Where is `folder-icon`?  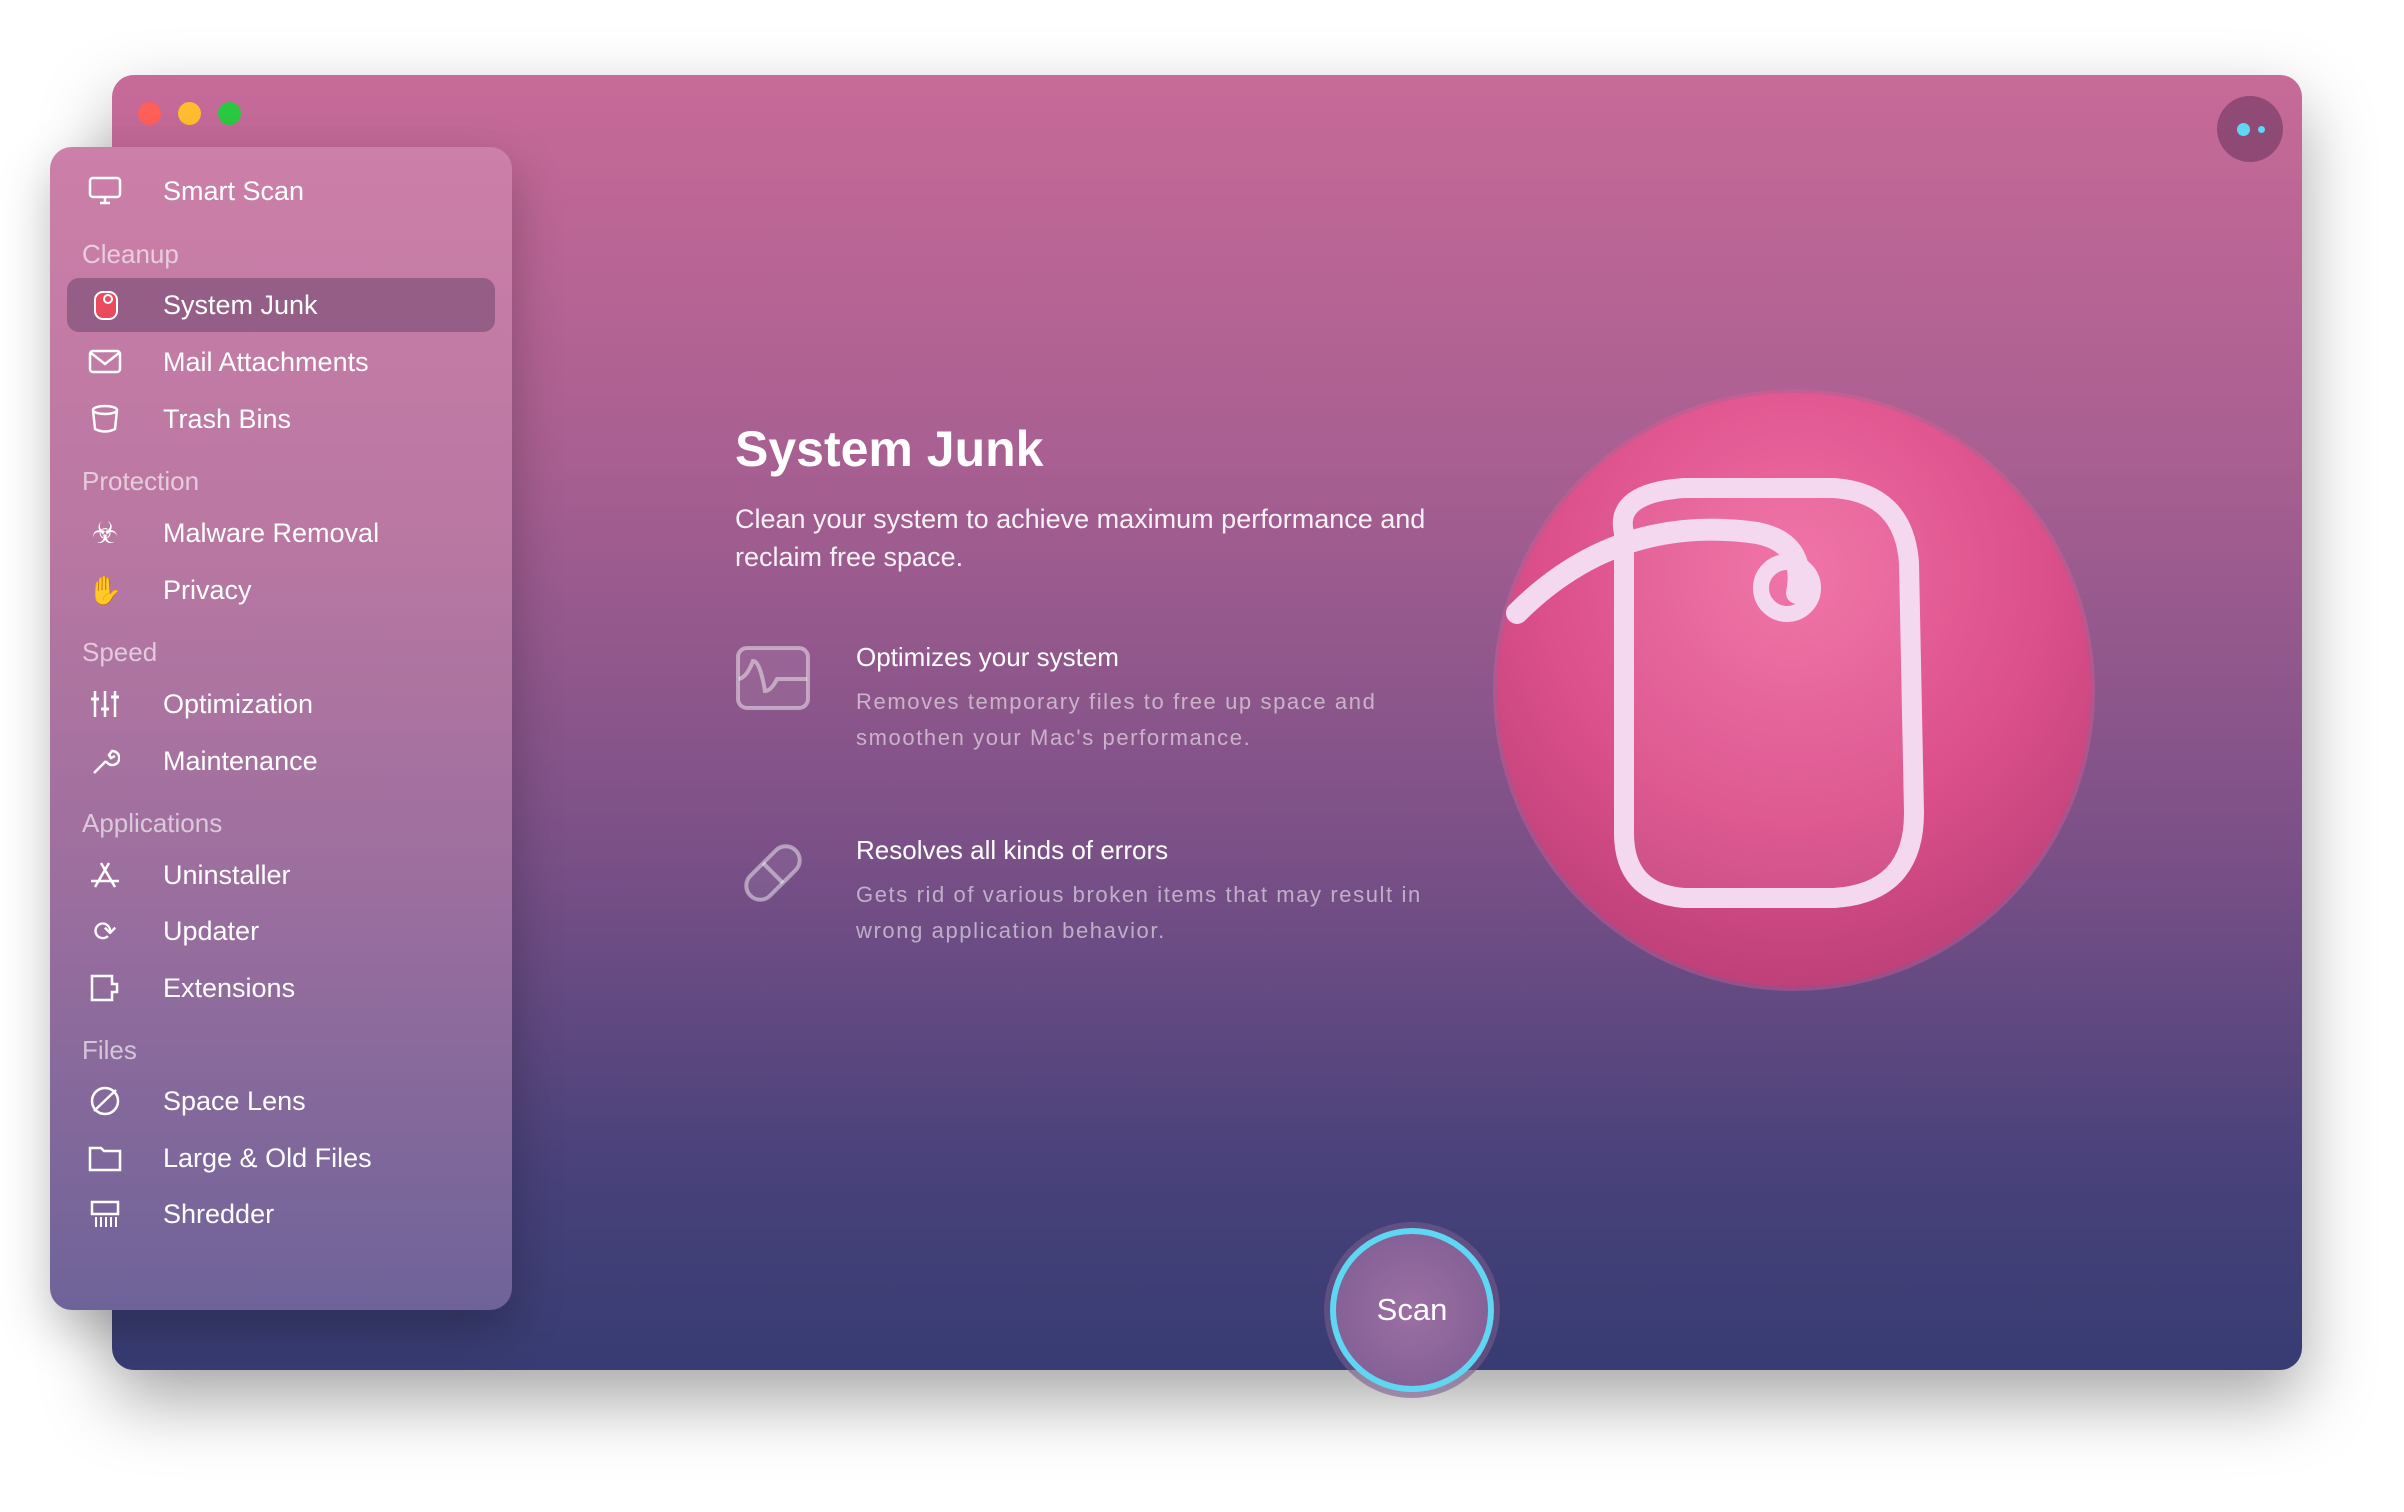
folder-icon is located at coordinates (105, 1158).